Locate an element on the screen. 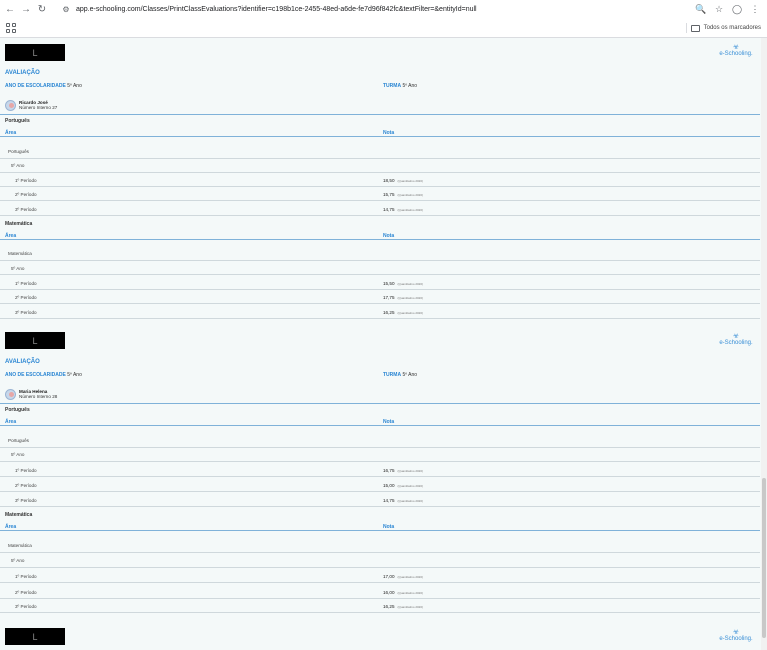  student-block: L ☣ e-Schooling. is located at coordinates (380, 638).